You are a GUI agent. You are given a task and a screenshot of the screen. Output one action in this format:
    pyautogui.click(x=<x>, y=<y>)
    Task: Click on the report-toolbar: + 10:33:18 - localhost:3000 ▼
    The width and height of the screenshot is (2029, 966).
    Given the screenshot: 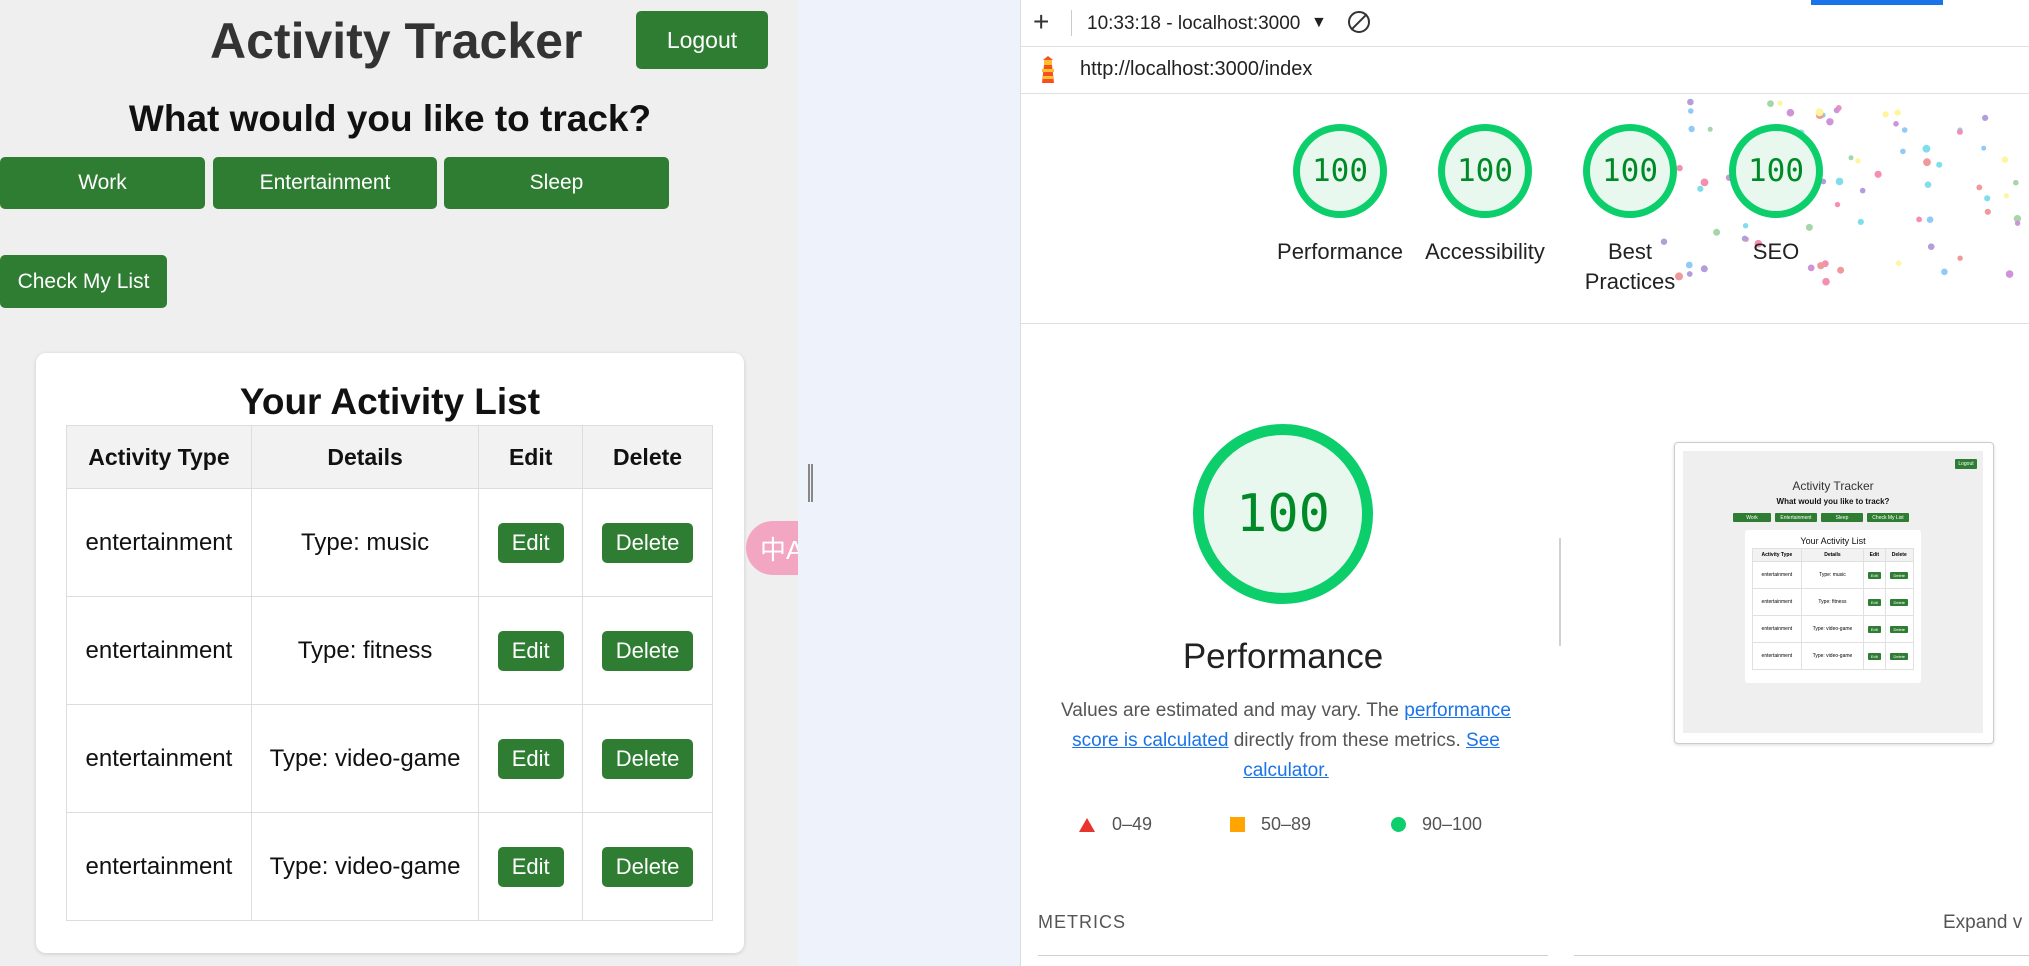 What is the action you would take?
    pyautogui.click(x=1525, y=23)
    